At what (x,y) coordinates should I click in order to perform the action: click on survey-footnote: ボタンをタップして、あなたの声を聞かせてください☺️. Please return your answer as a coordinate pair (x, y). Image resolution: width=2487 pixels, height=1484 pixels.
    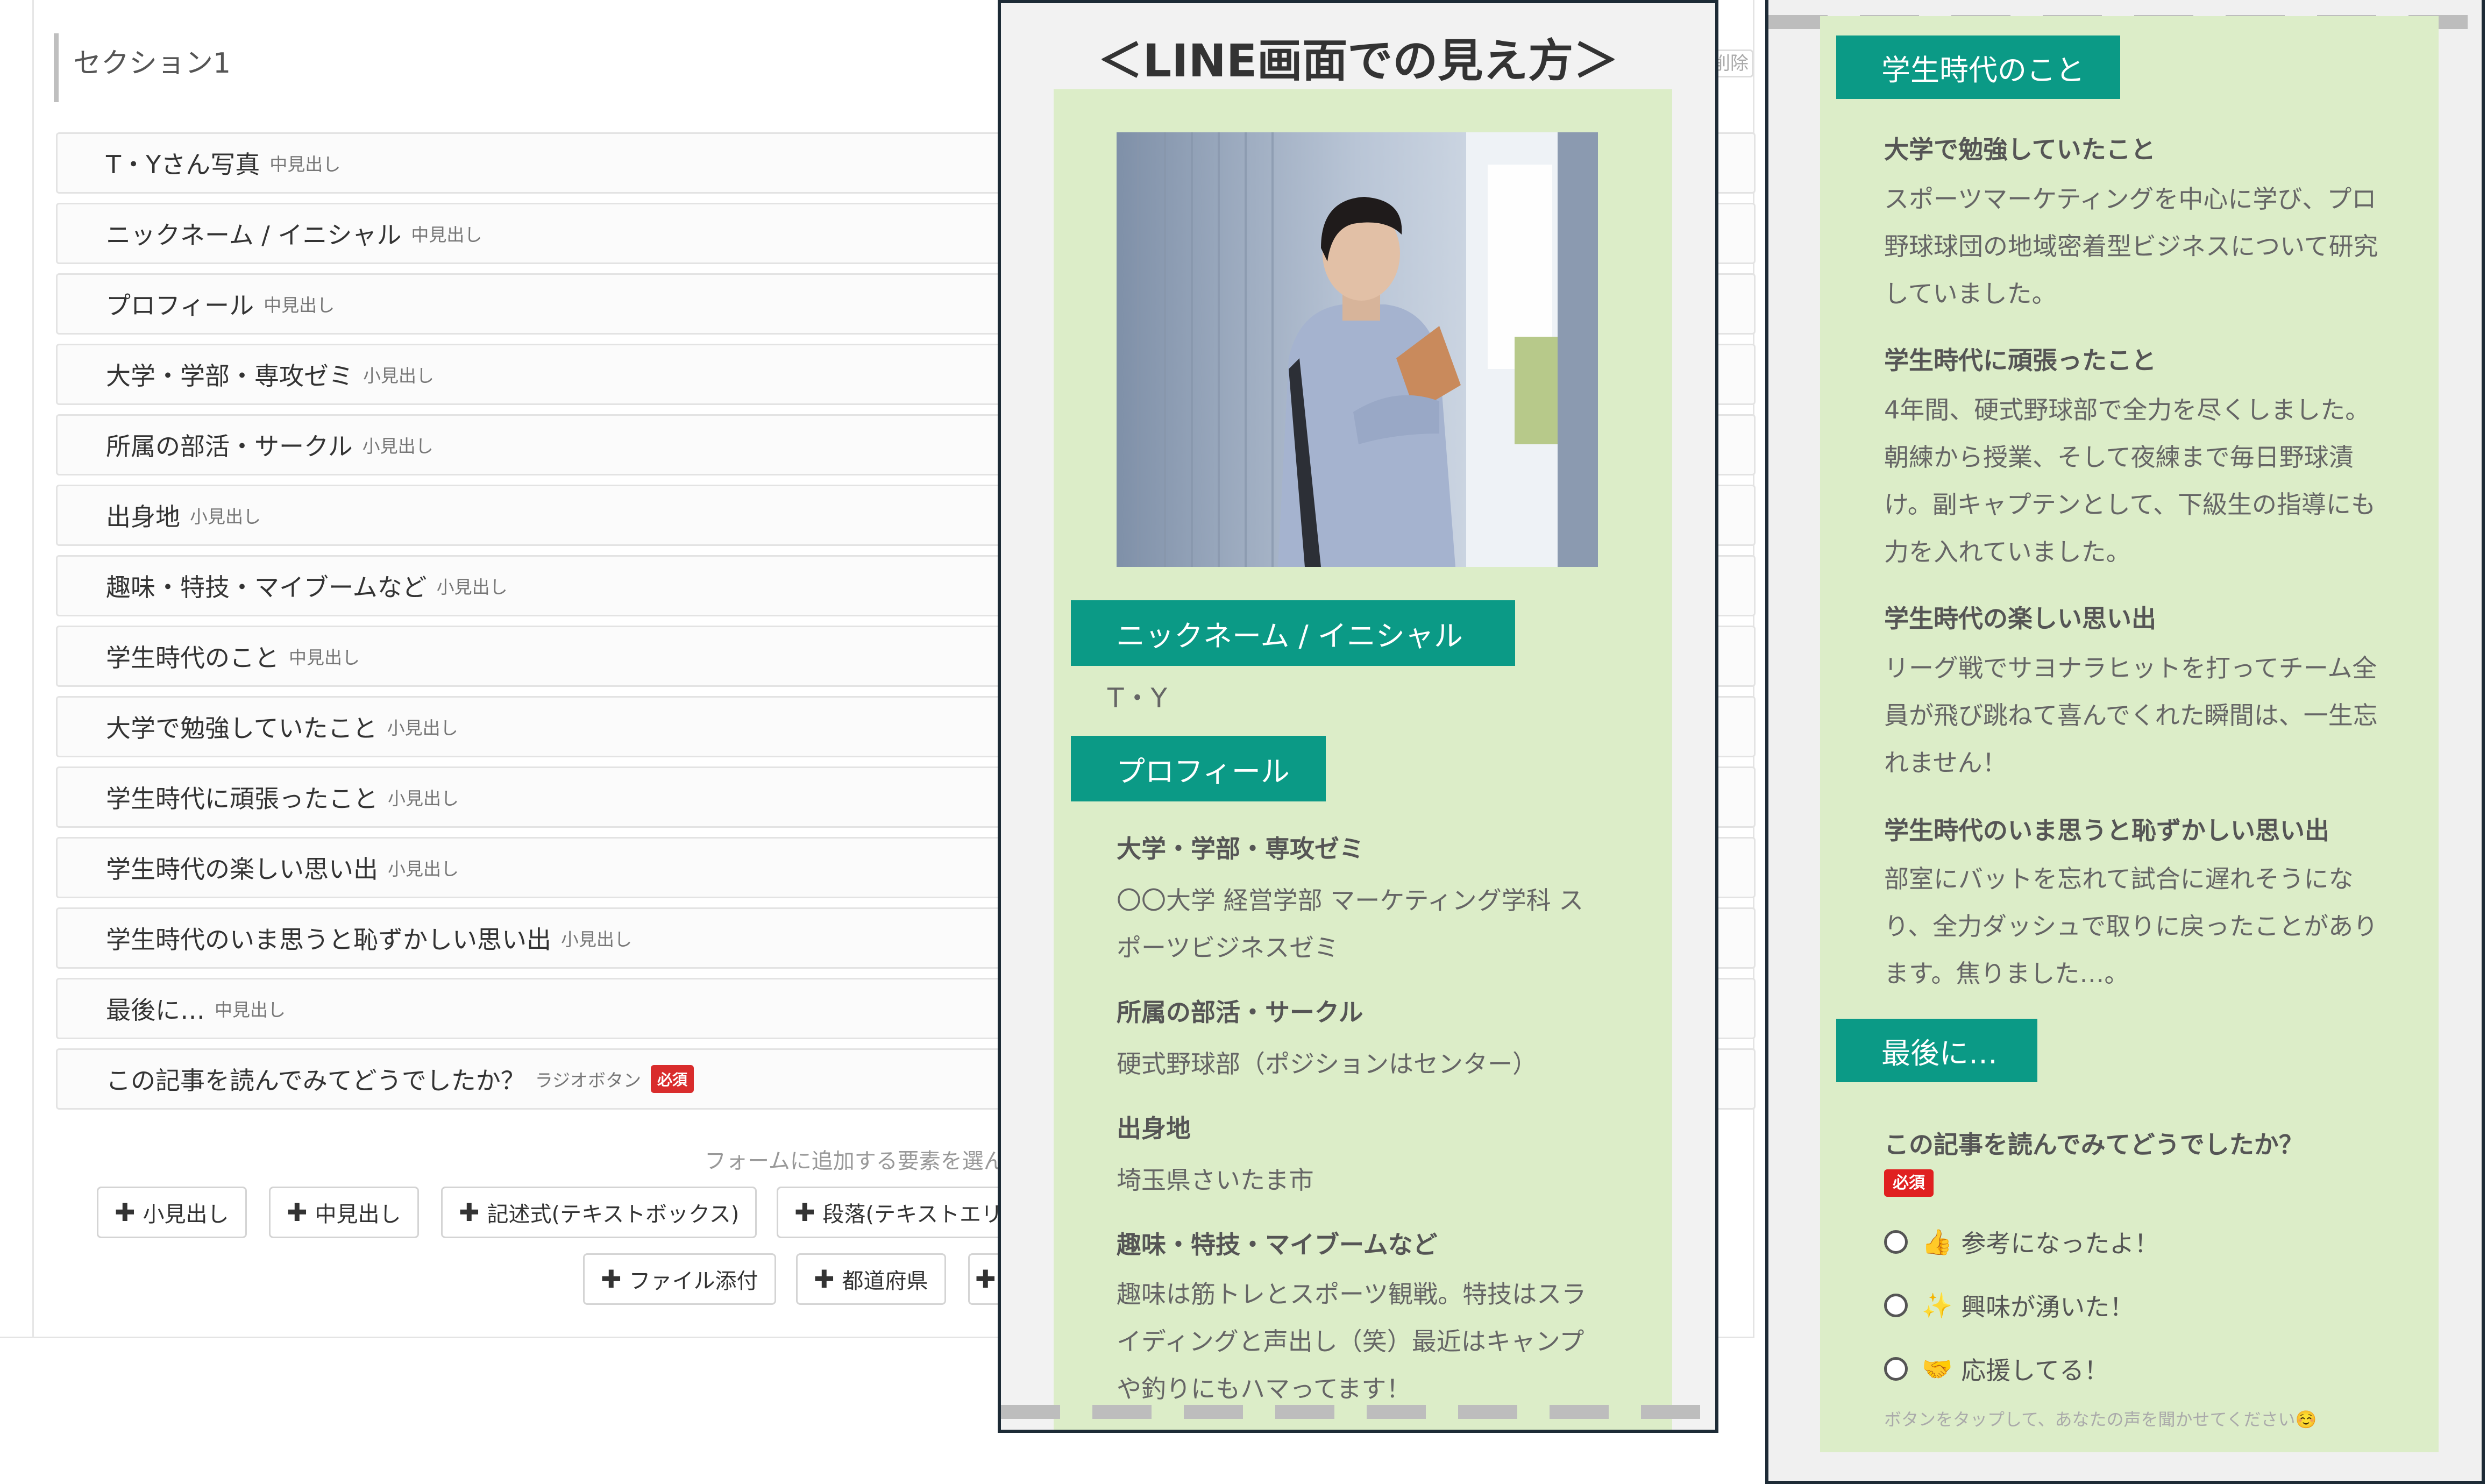
    Looking at the image, I should click on (2100, 1419).